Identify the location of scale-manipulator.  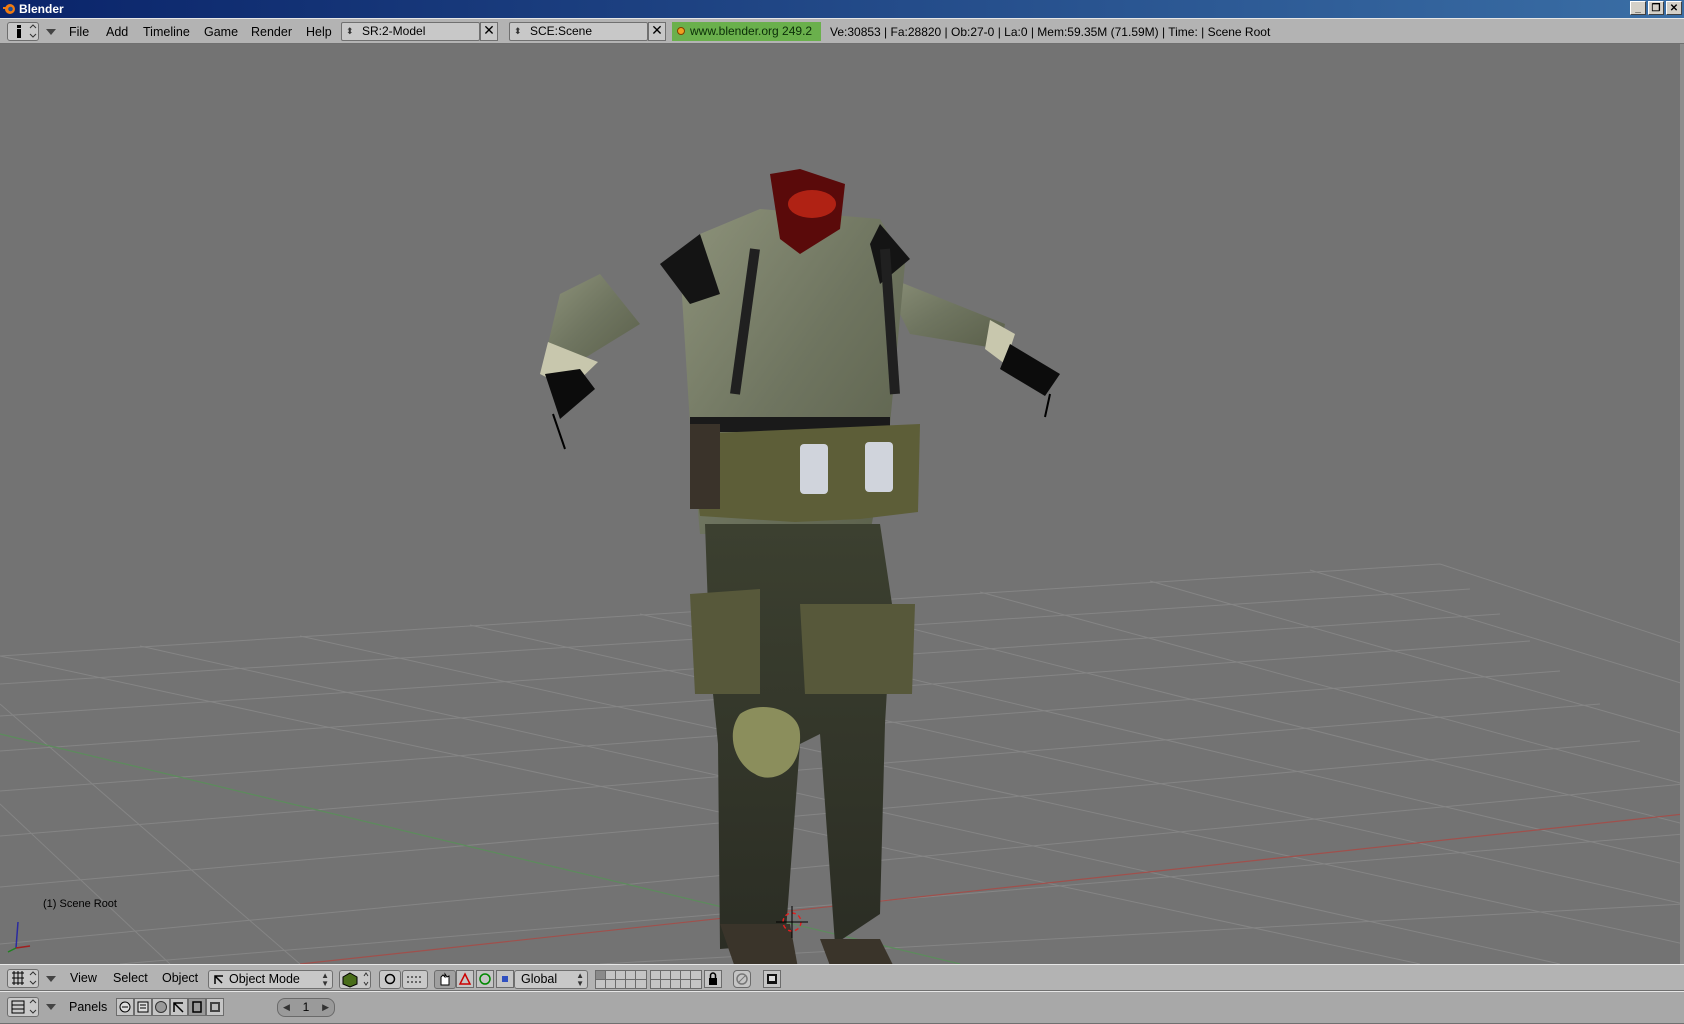
(505, 979).